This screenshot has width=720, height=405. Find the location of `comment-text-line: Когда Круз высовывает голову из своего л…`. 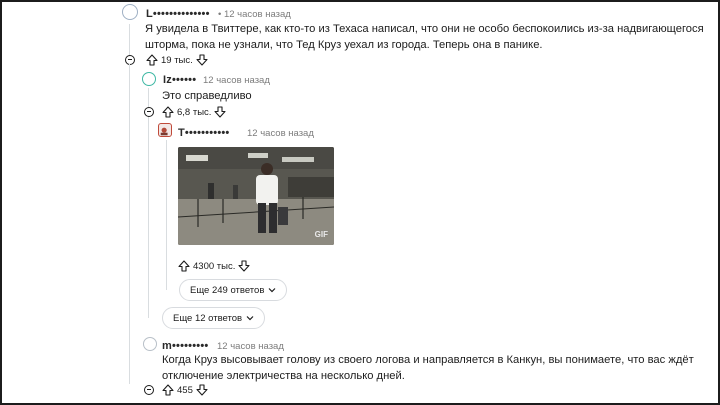

comment-text-line: Когда Круз высовывает голову из своего л… is located at coordinates (428, 360).